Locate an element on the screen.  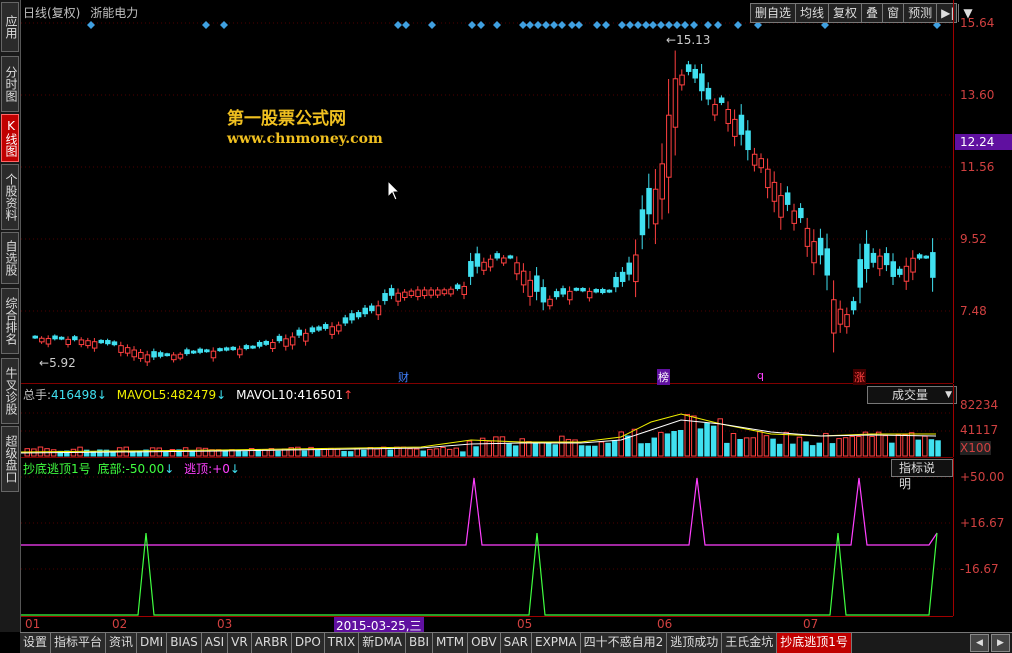
indicator-tab: SAR is located at coordinates (516, 643).